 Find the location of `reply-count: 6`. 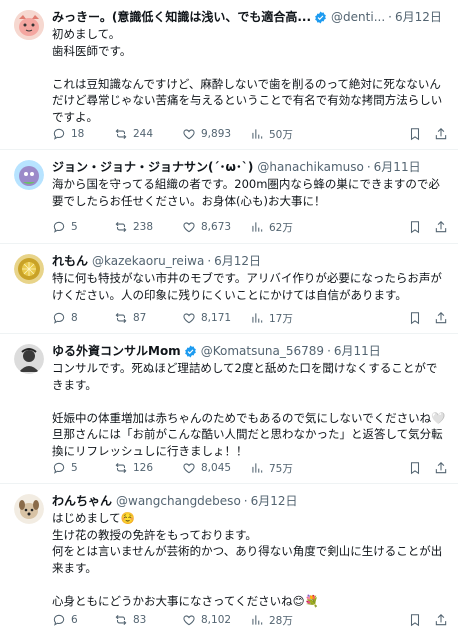

reply-count: 6 is located at coordinates (74, 620).